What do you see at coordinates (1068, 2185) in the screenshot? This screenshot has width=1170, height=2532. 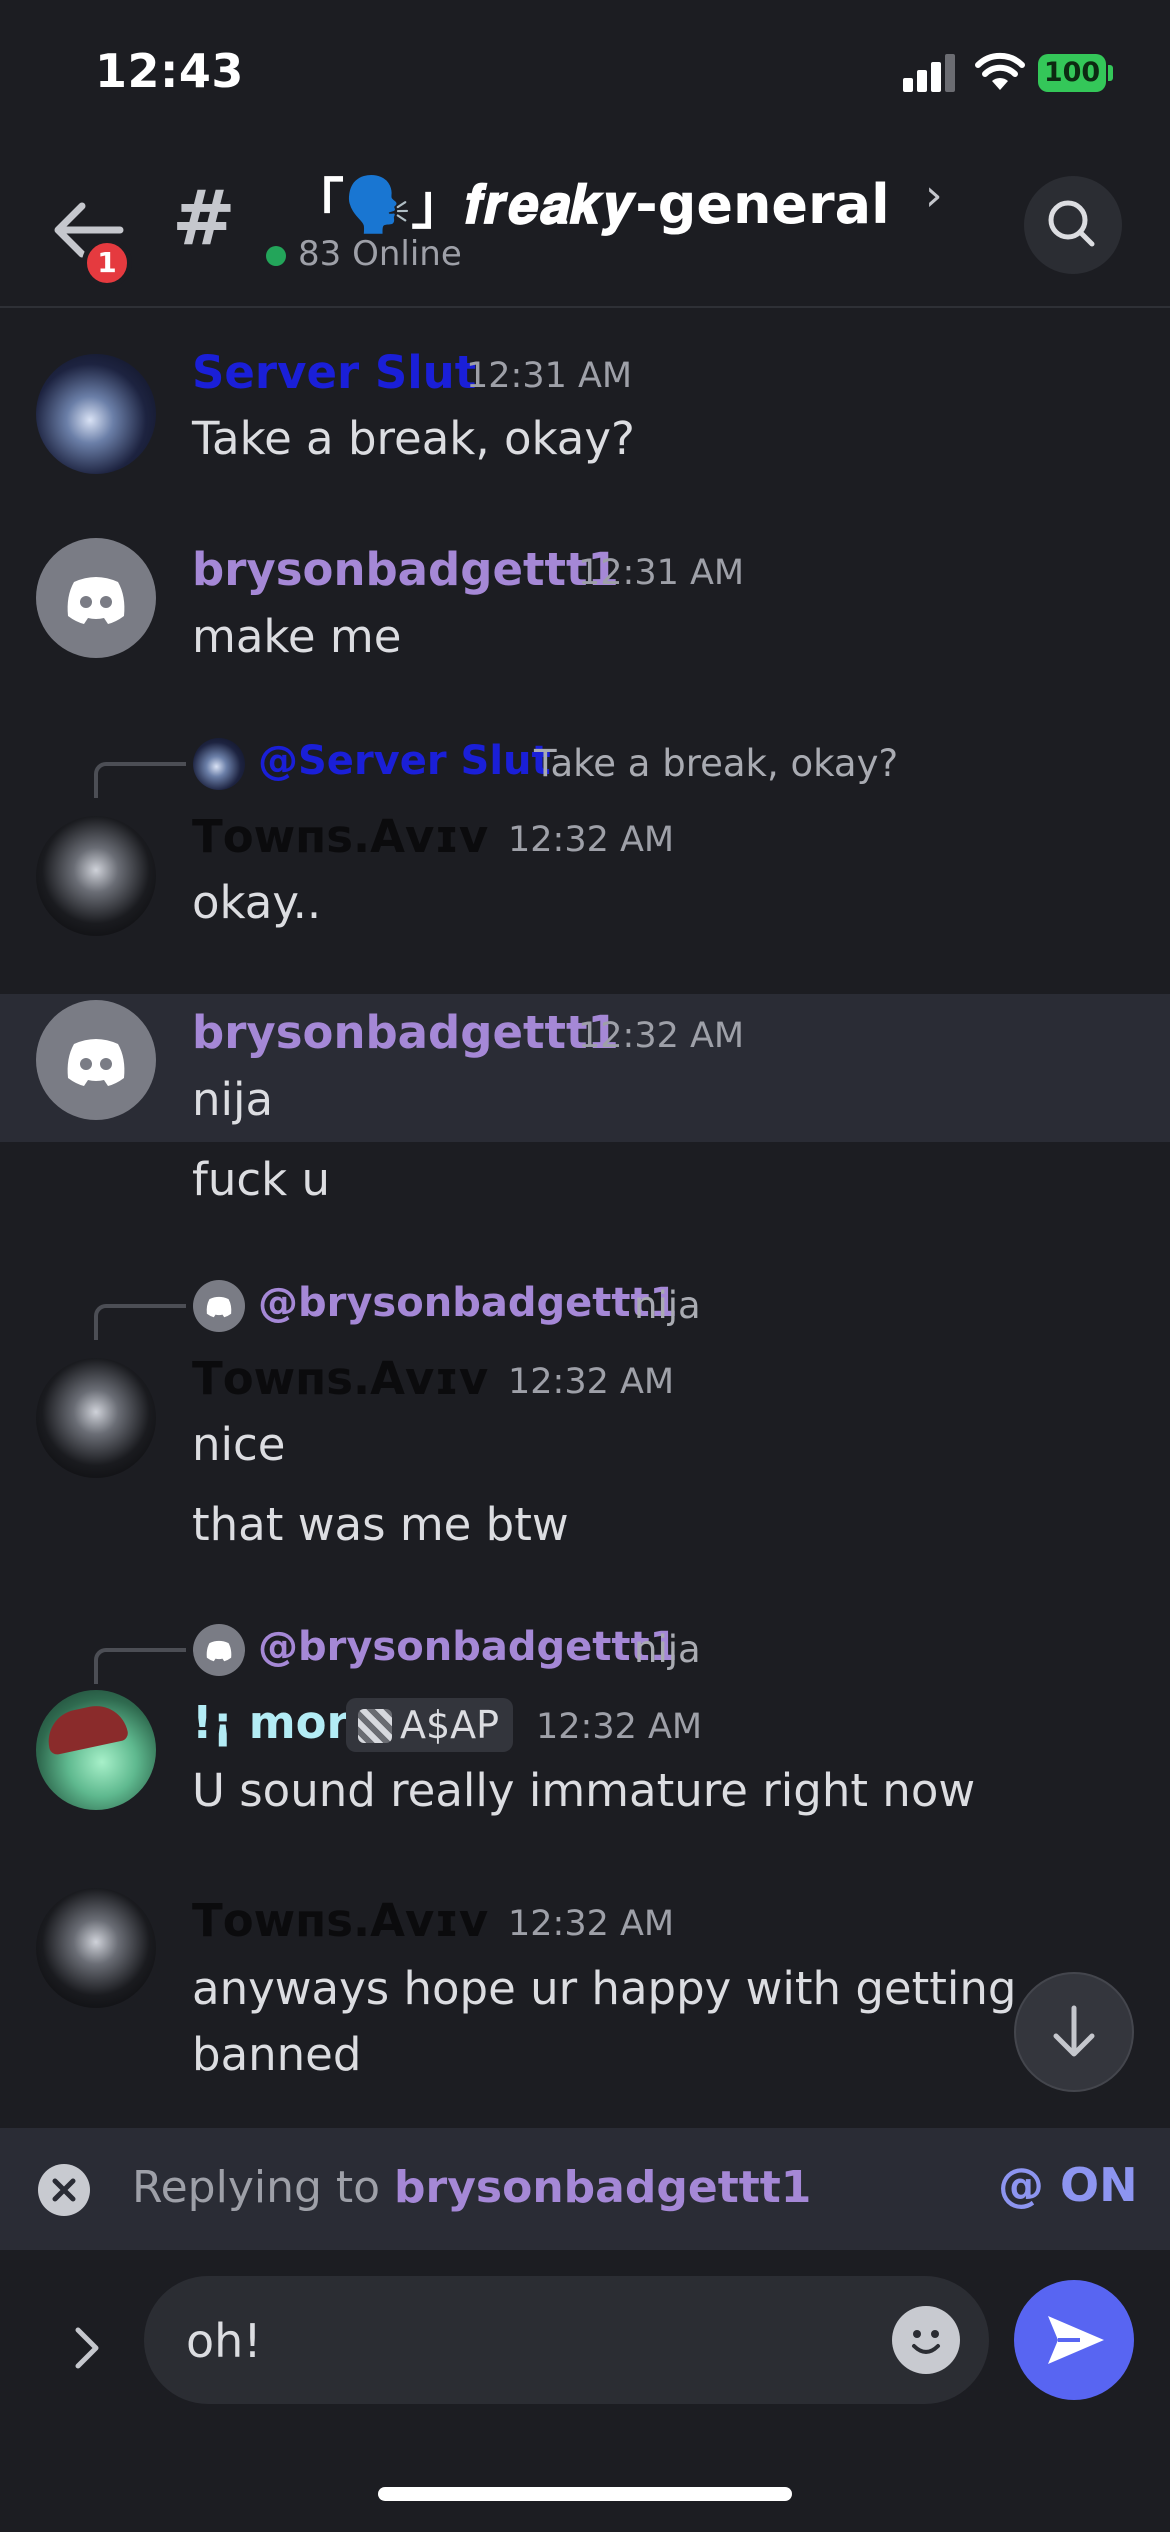 I see `mention-toggle: @ ON` at bounding box center [1068, 2185].